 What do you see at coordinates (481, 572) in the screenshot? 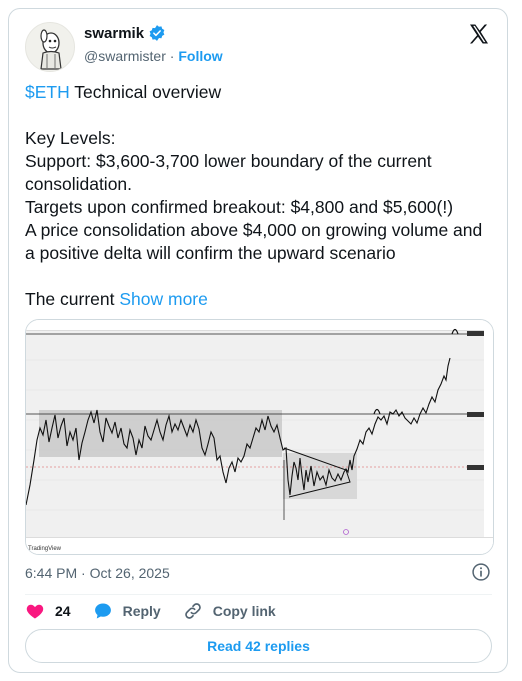
I see `info-icon` at bounding box center [481, 572].